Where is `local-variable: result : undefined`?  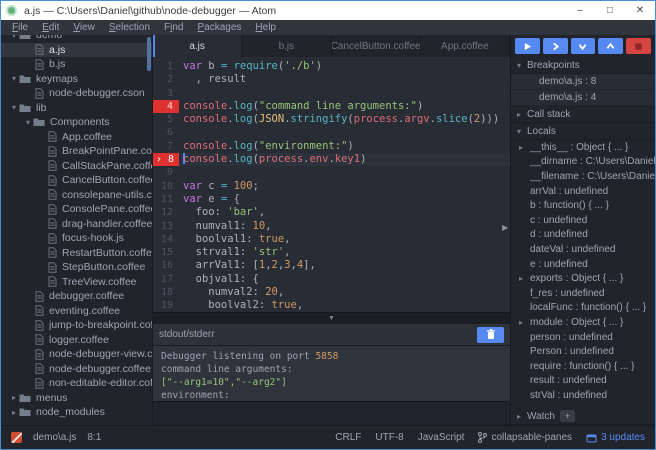 local-variable: result : undefined is located at coordinates (583, 381).